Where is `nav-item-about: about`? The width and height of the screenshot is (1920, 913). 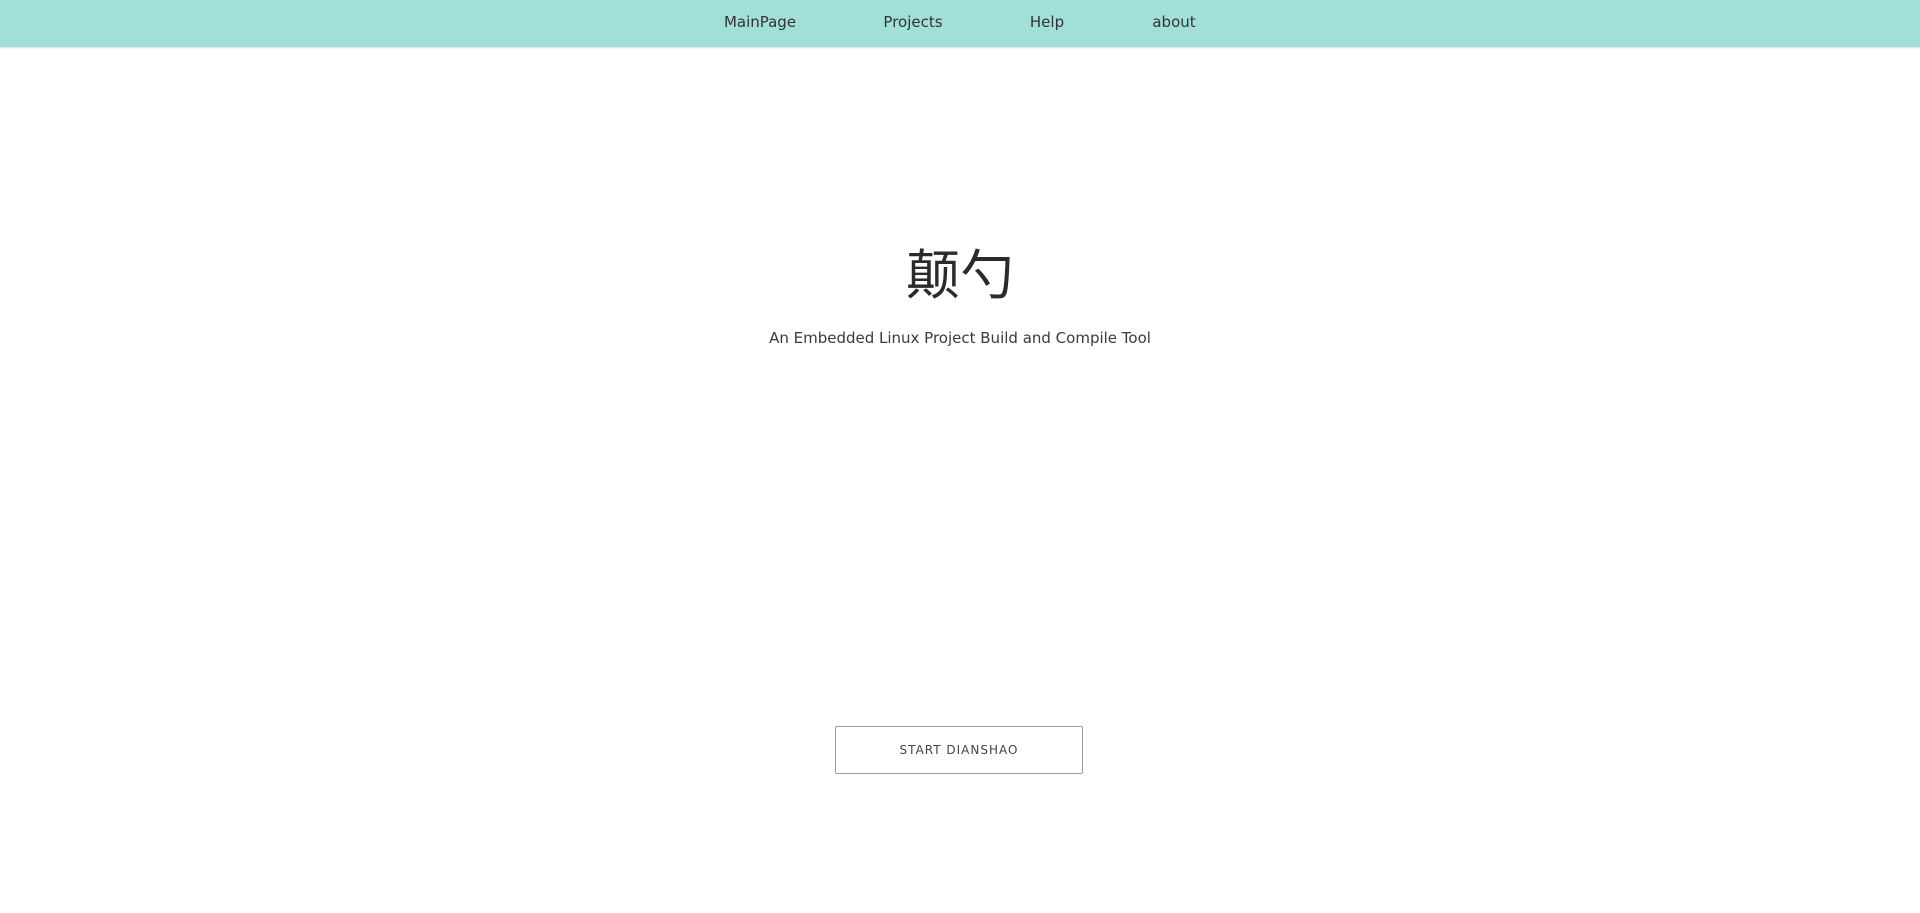 nav-item-about: about is located at coordinates (1173, 22).